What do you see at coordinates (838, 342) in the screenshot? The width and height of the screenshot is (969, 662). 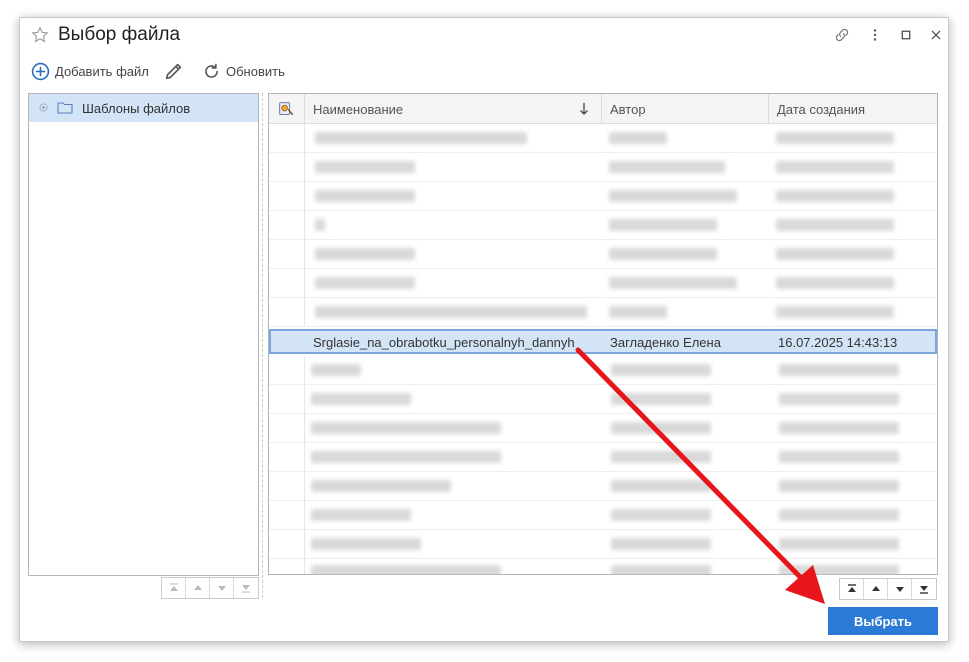 I see `cell-created: 16.07.2025 14:43:13` at bounding box center [838, 342].